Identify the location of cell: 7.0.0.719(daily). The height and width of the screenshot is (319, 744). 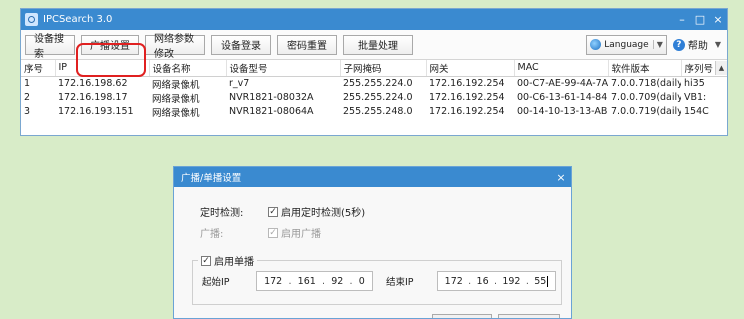
(646, 111).